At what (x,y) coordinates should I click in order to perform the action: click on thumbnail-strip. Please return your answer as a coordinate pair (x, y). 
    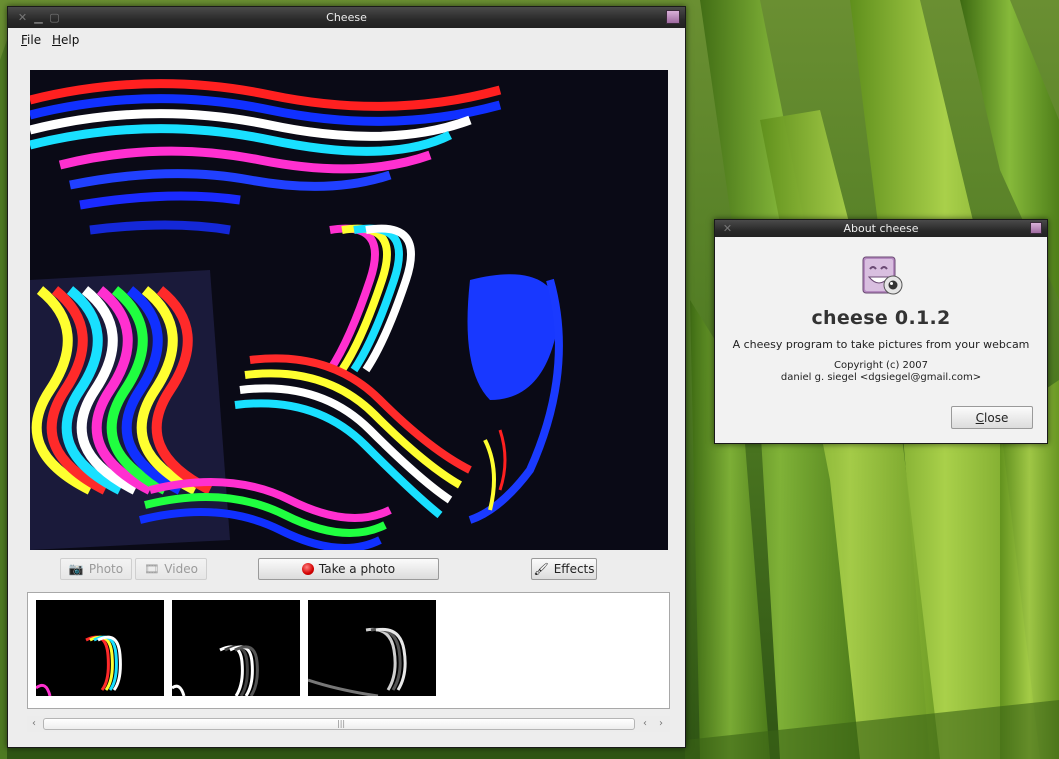
    Looking at the image, I should click on (348, 650).